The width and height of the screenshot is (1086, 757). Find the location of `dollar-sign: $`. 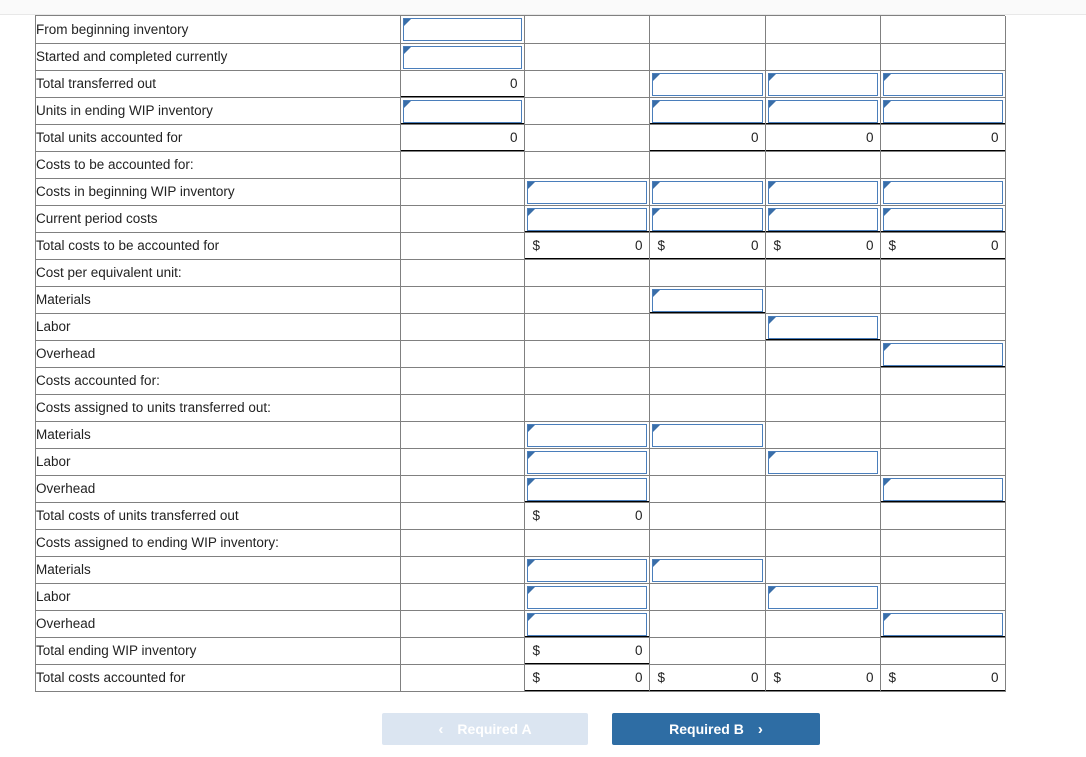

dollar-sign: $ is located at coordinates (536, 245).